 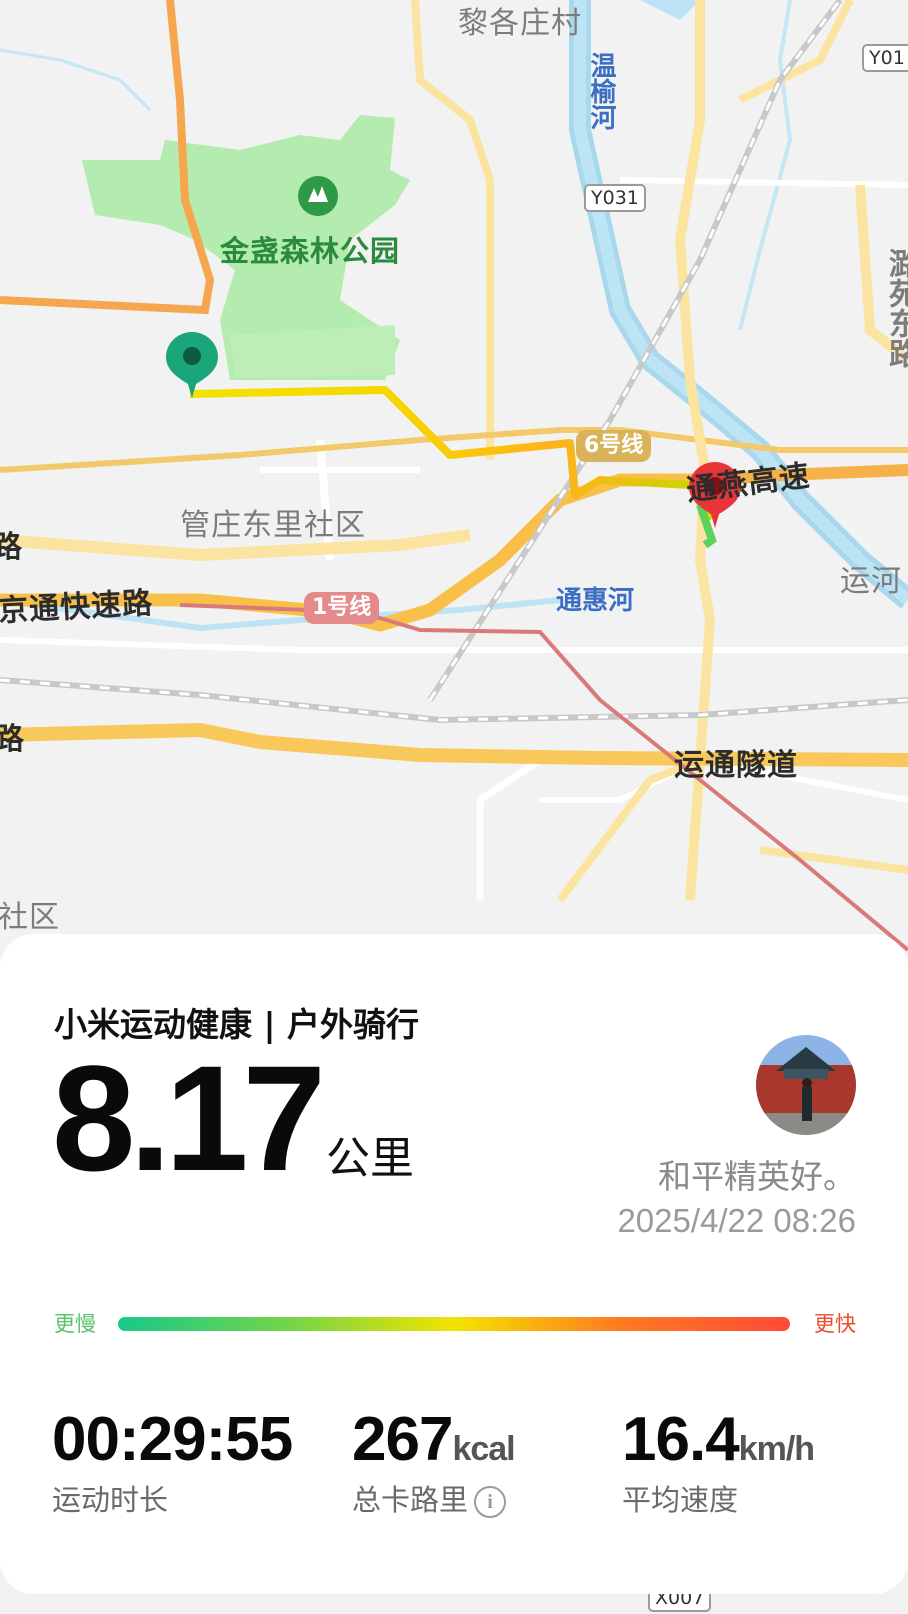 What do you see at coordinates (77, 607) in the screenshot?
I see `map-label-expressway-left: 京通快速路` at bounding box center [77, 607].